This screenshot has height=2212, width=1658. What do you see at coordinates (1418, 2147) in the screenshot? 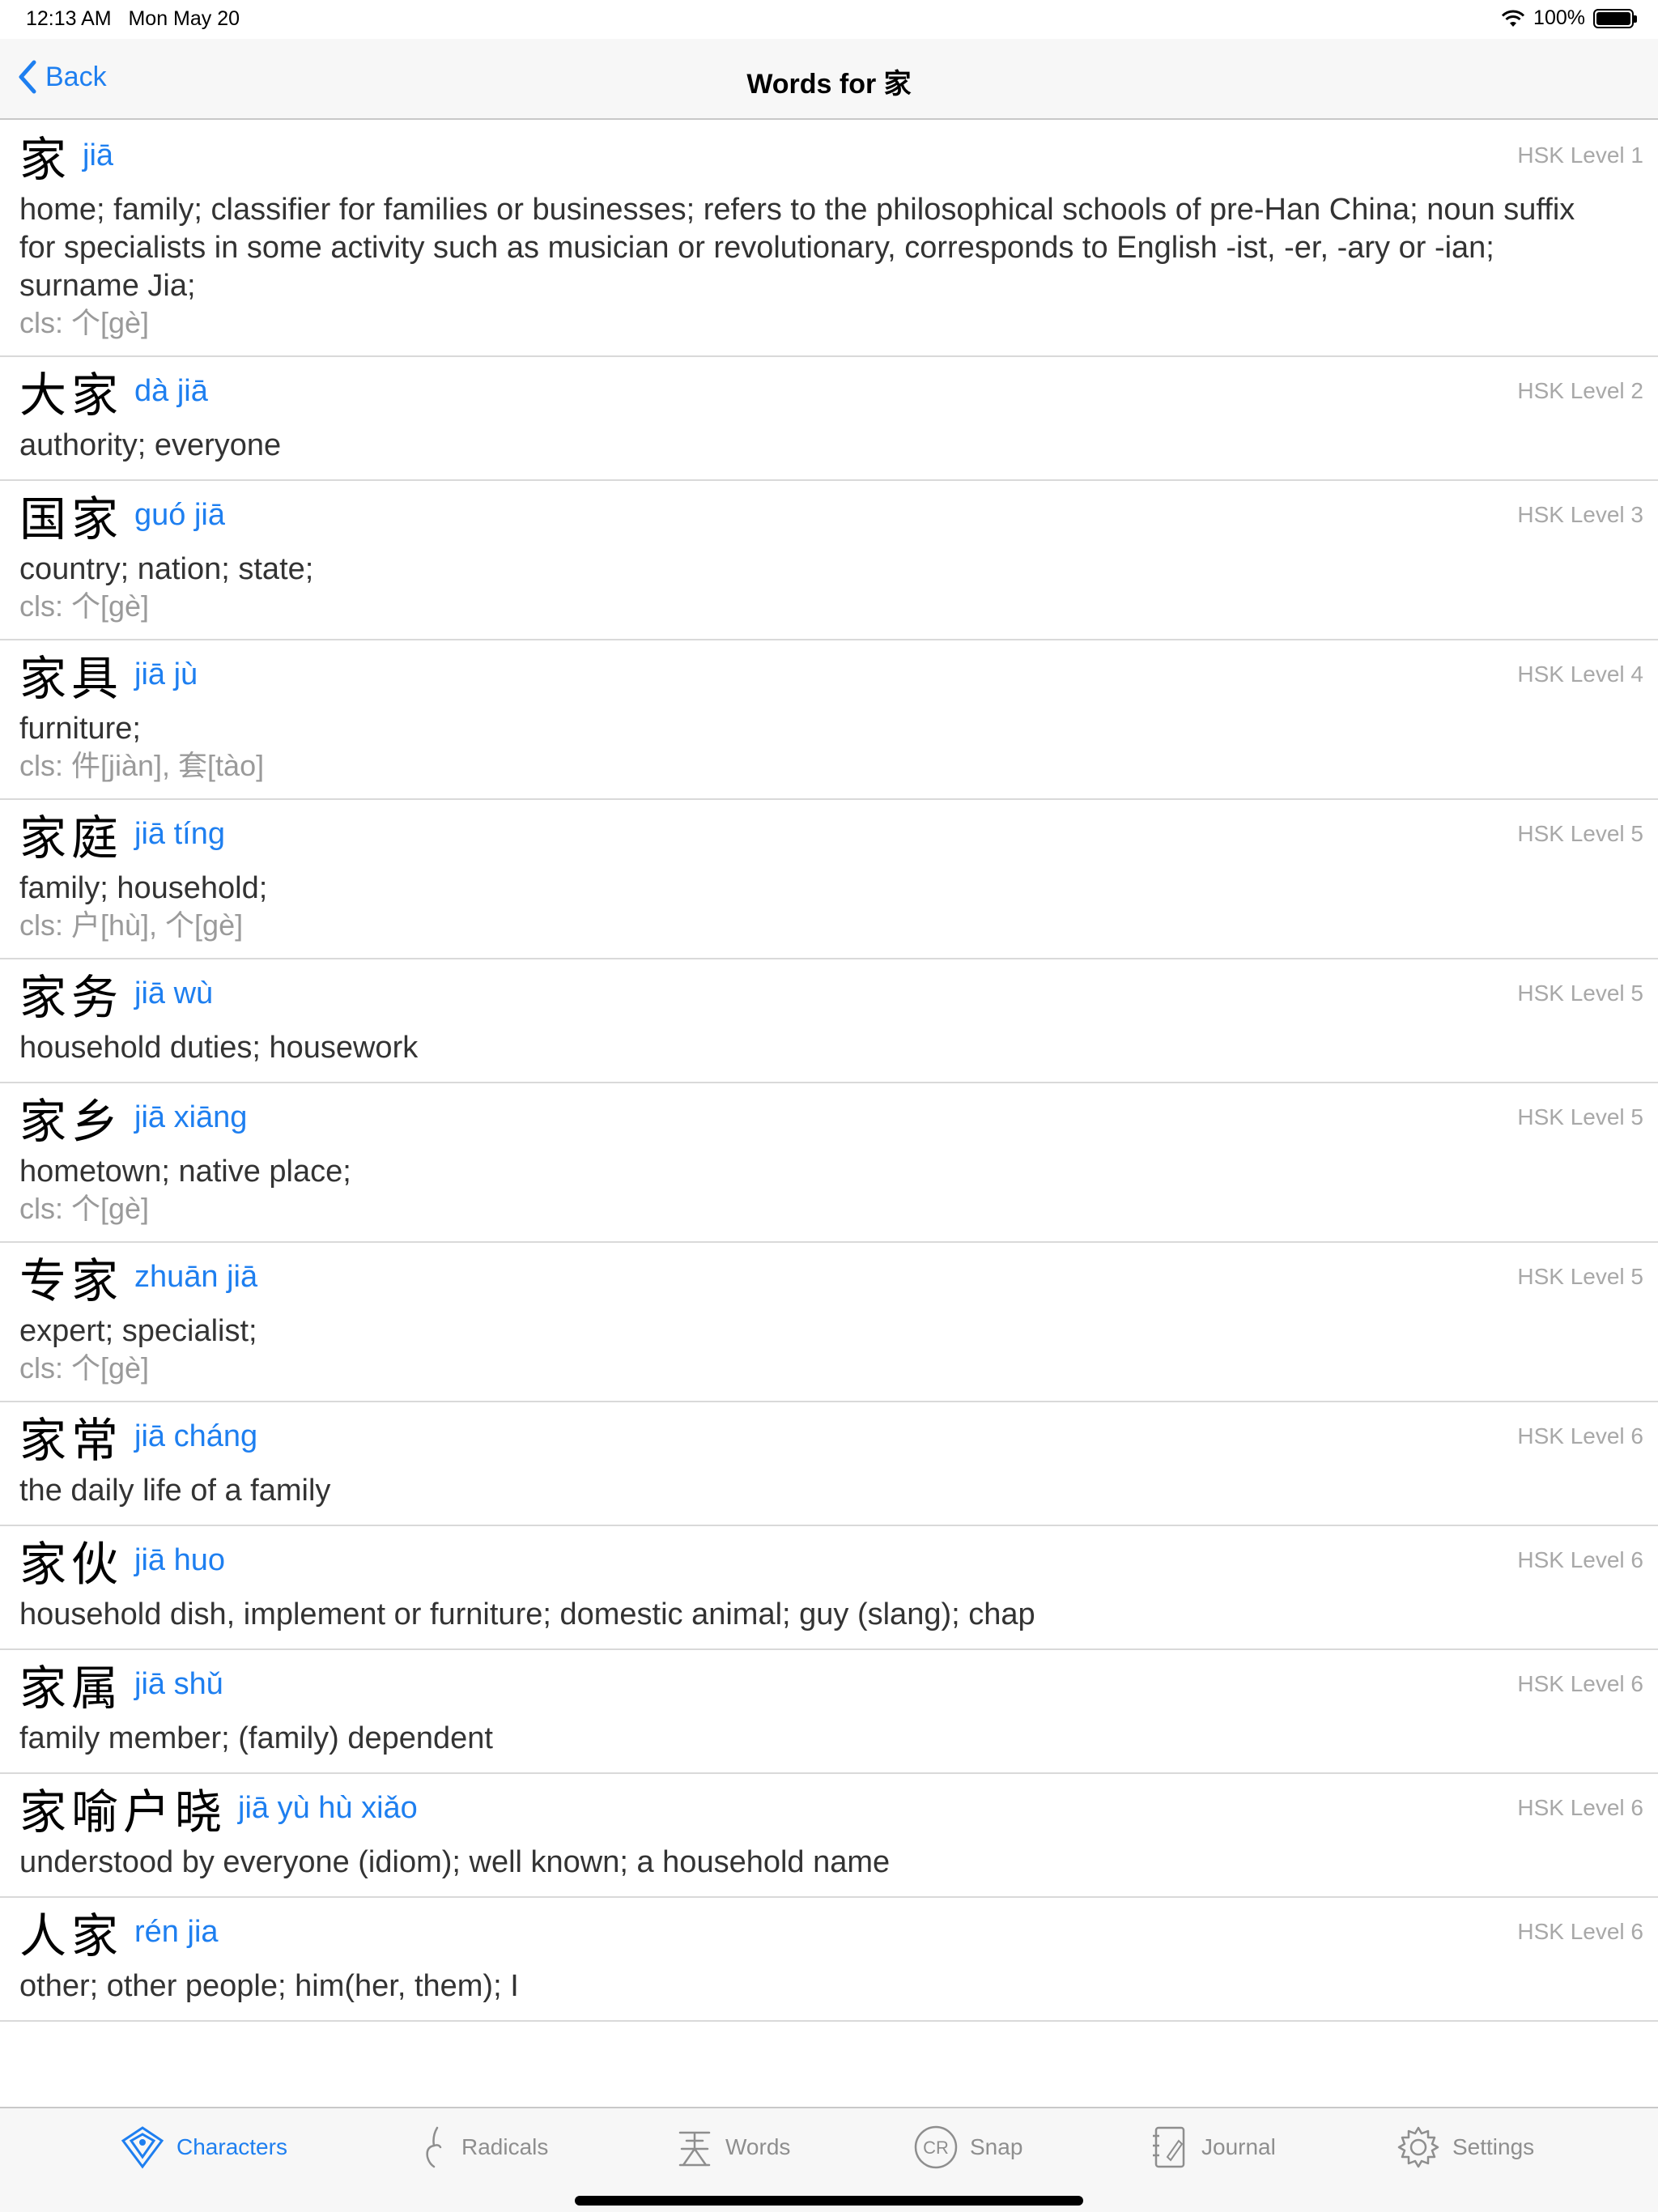
I see `settings-icon` at bounding box center [1418, 2147].